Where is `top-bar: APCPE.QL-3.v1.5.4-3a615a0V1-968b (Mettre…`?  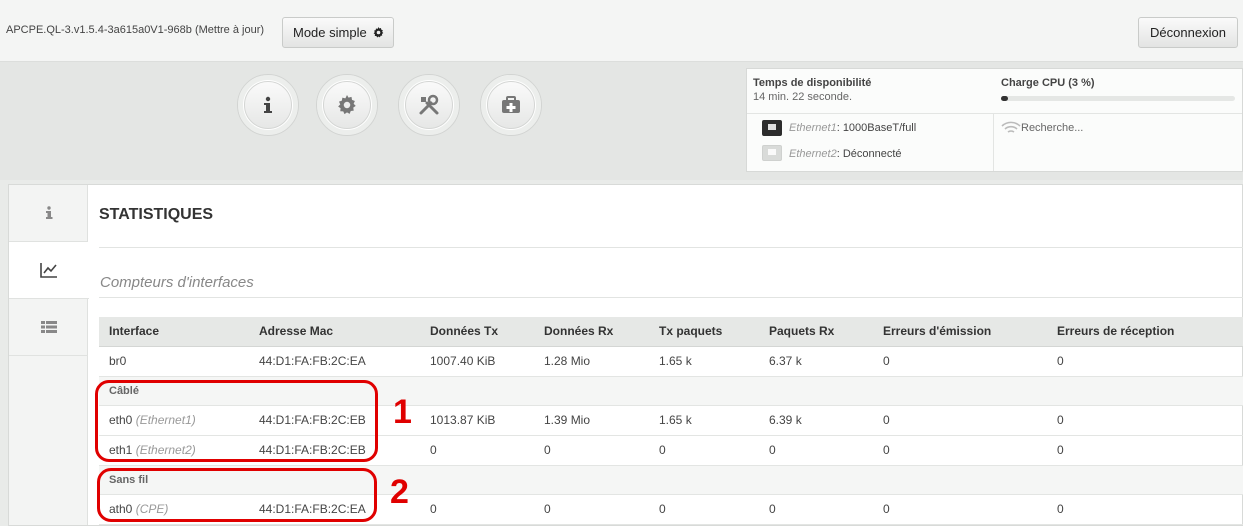
top-bar: APCPE.QL-3.v1.5.4-3a615a0V1-968b (Mettre… is located at coordinates (621, 31).